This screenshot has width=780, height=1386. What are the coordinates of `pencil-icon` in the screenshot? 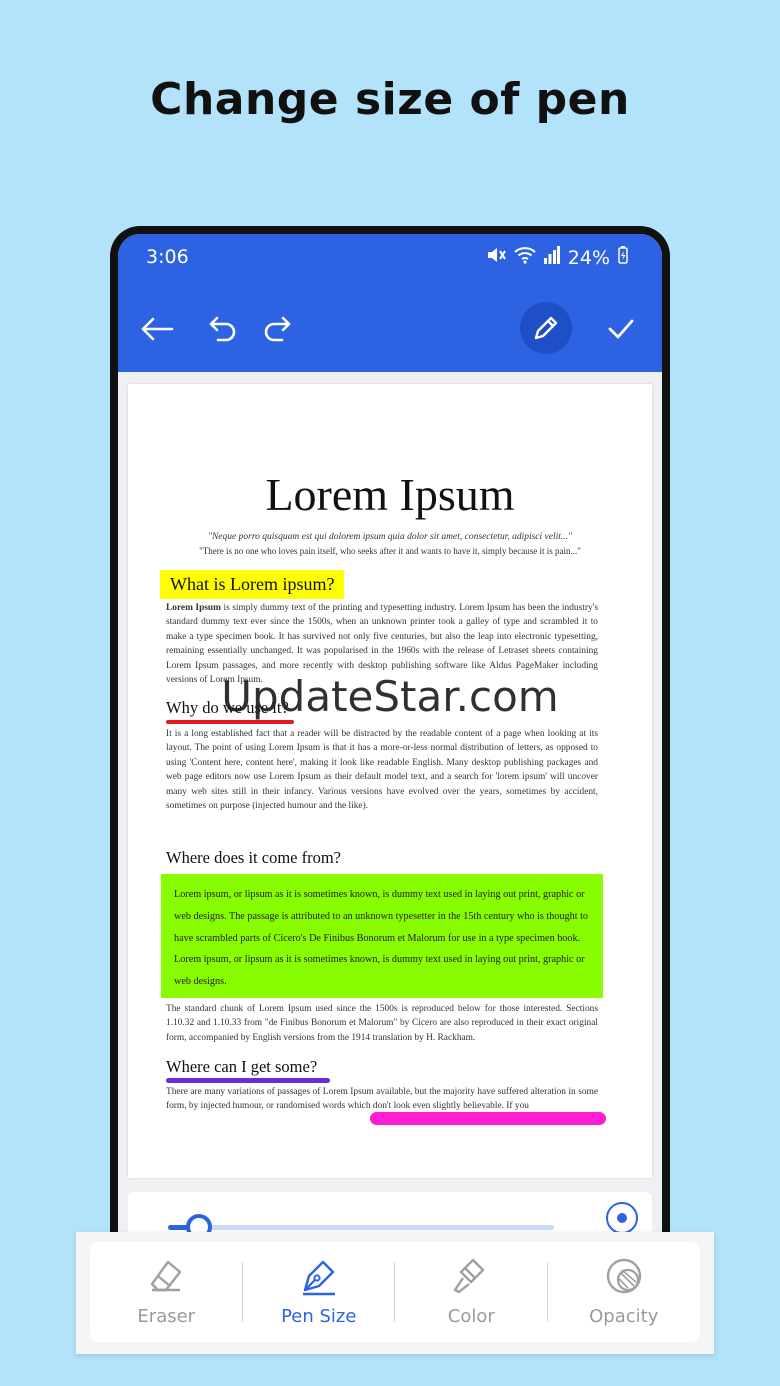 It's located at (546, 328).